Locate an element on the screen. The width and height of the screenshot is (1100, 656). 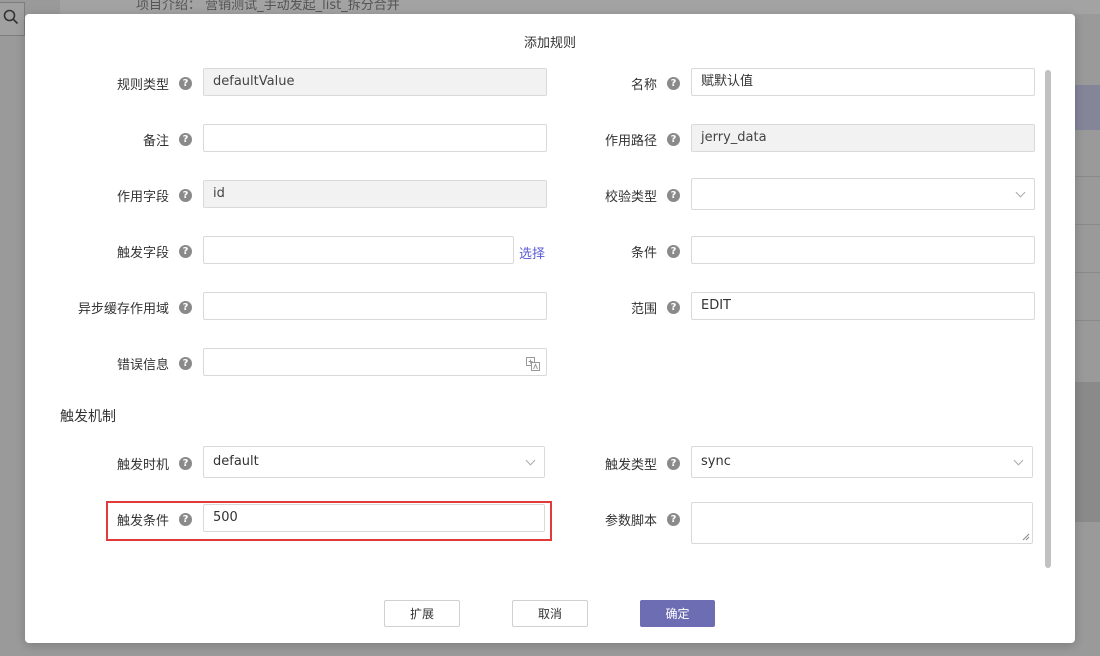
extend-button: 扩展 is located at coordinates (422, 613).